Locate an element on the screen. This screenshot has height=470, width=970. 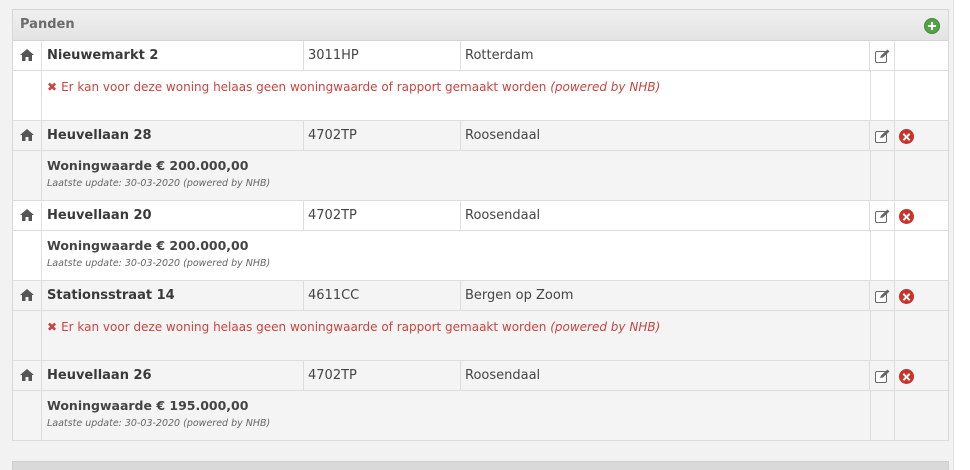
add-icon is located at coordinates (932, 26).